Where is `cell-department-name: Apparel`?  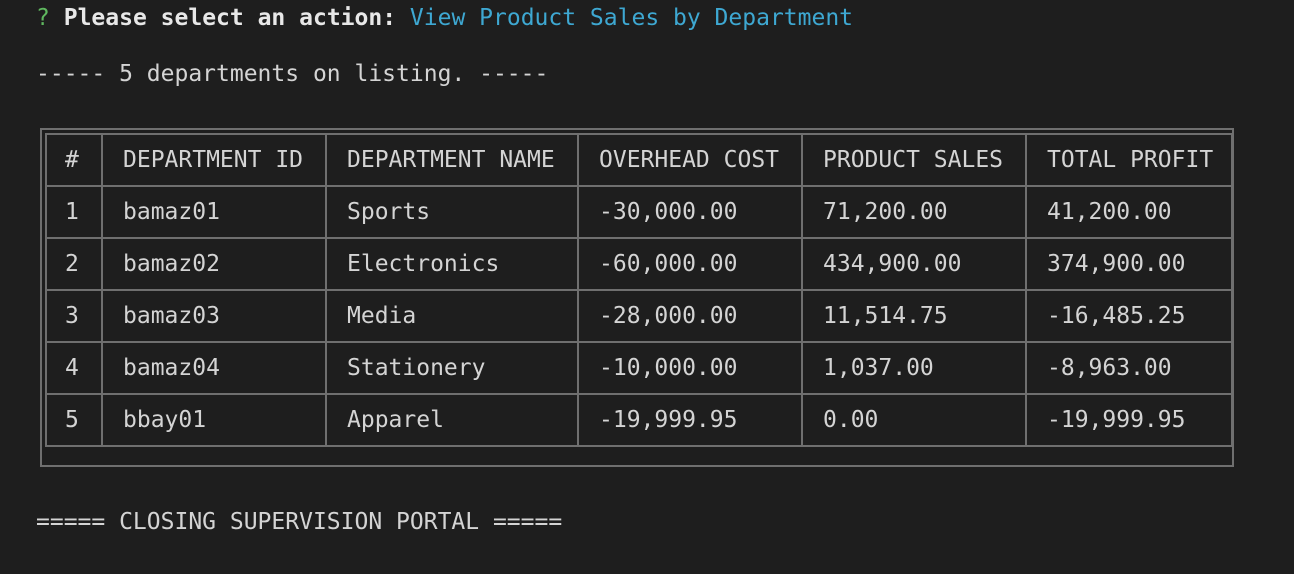 cell-department-name: Apparel is located at coordinates (452, 420).